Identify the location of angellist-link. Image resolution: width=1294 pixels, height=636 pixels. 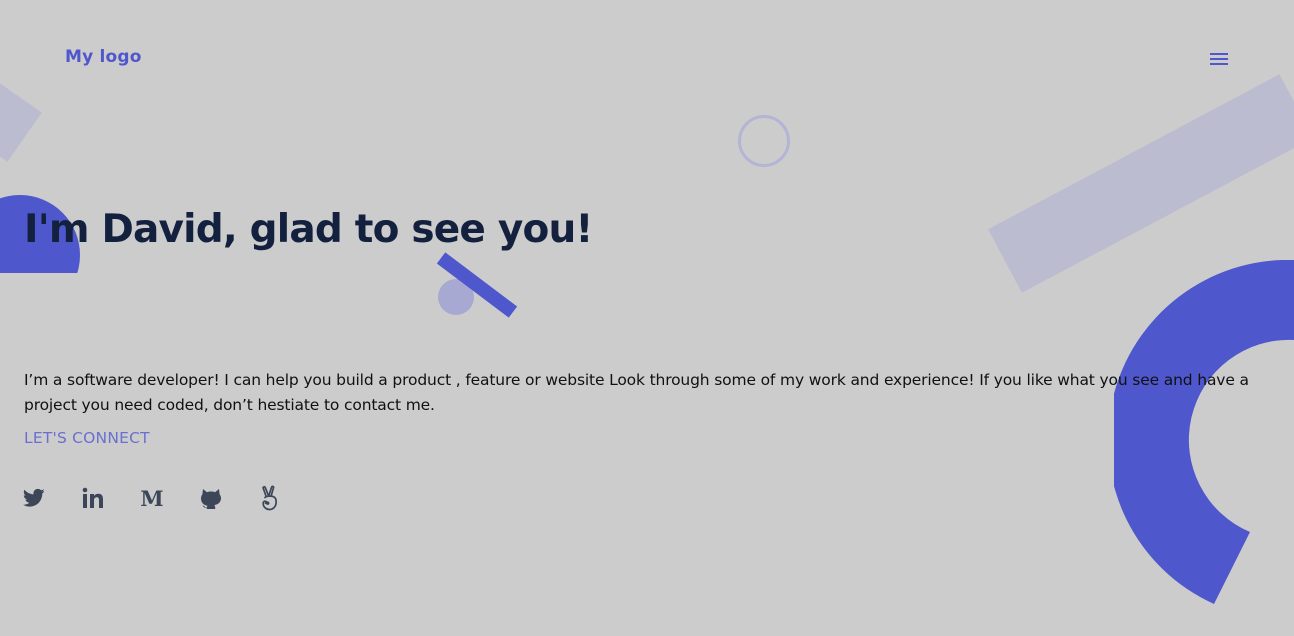
(270, 498).